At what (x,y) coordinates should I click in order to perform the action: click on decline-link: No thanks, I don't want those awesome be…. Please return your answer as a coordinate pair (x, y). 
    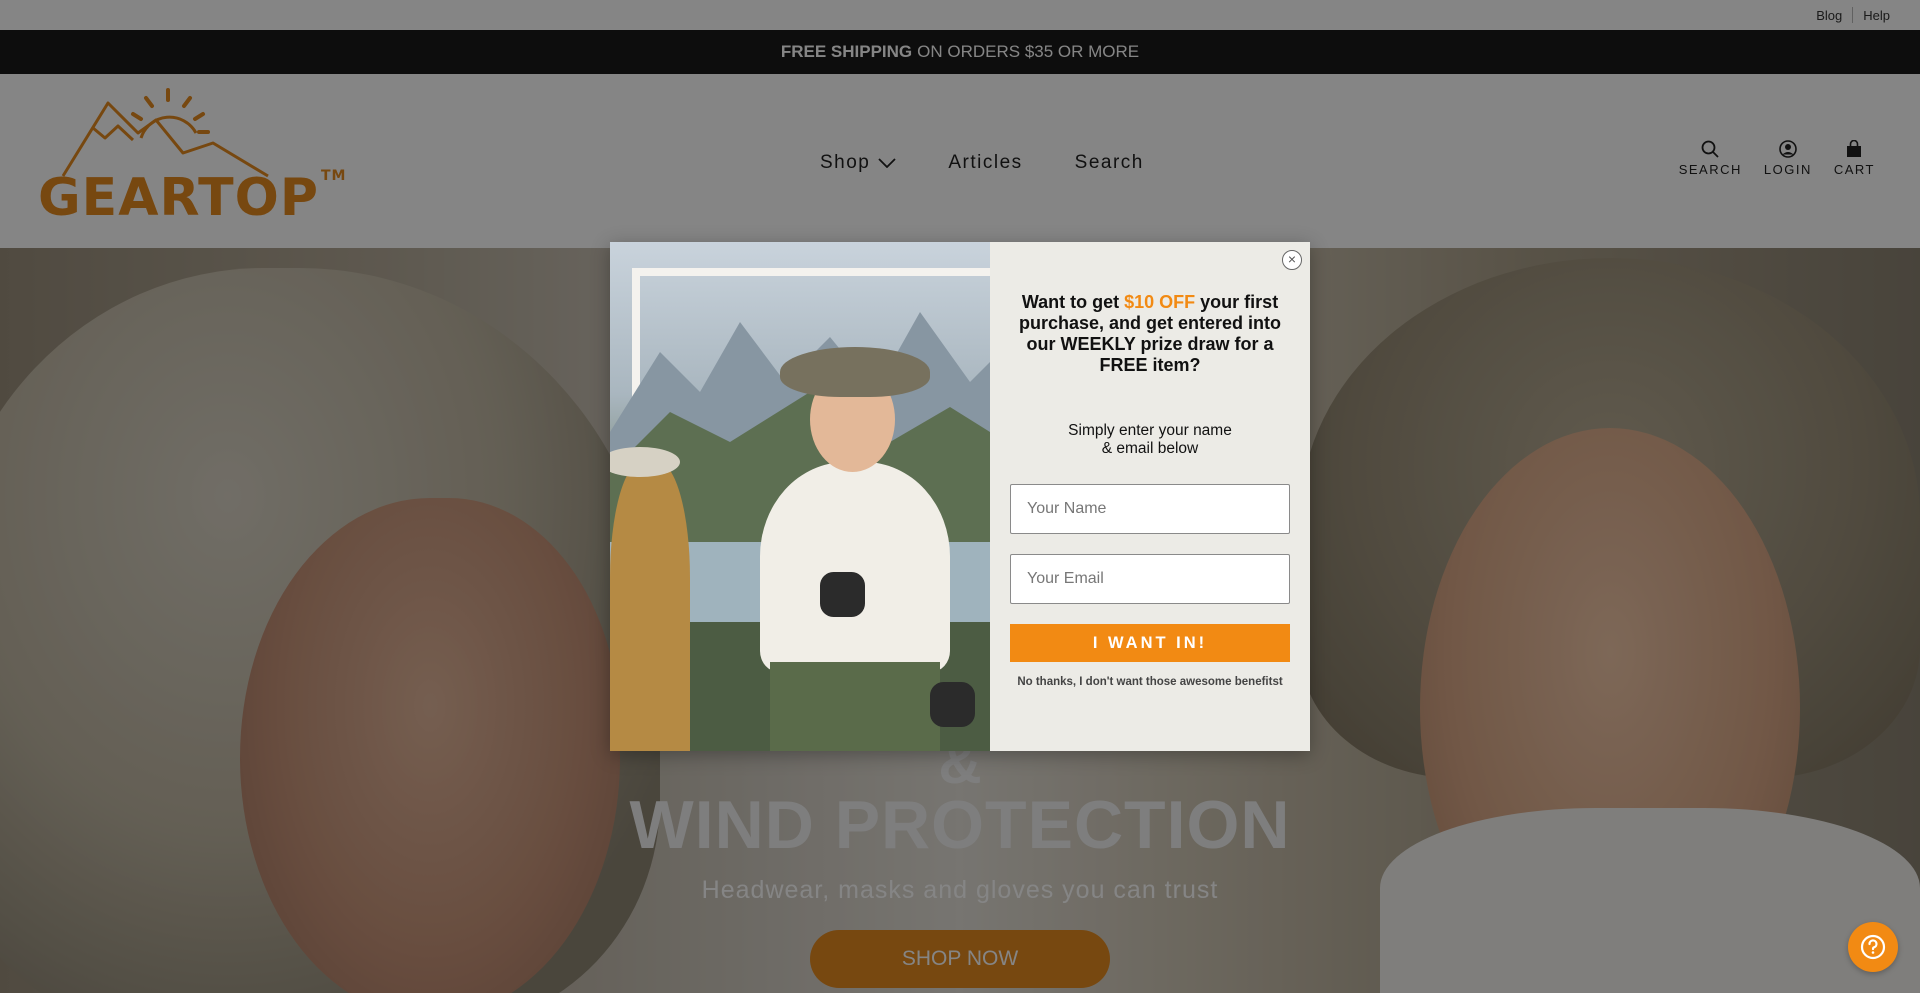
    Looking at the image, I should click on (1150, 682).